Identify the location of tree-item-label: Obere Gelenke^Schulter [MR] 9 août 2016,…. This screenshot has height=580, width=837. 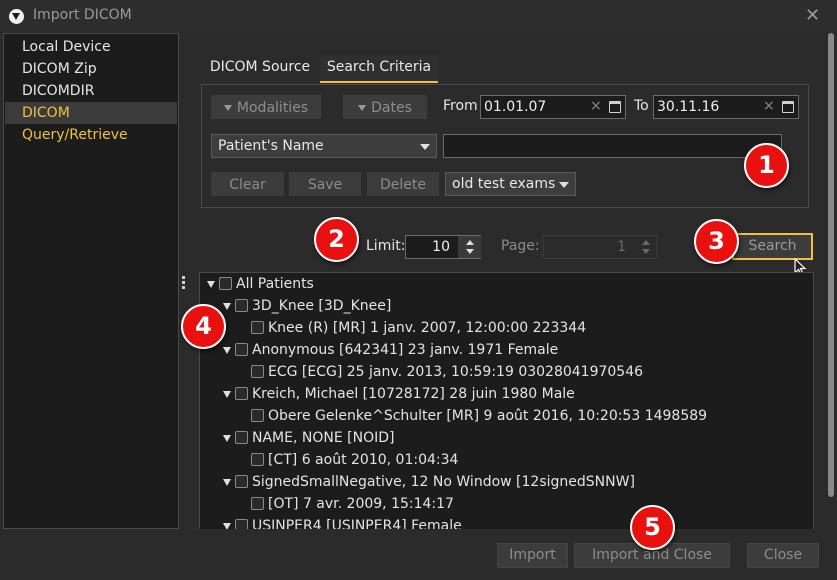
(488, 416).